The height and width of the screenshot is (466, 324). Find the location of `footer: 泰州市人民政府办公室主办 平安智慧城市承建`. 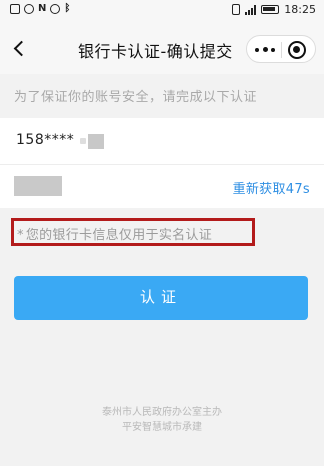

footer: 泰州市人民政府办公室主办 平安智慧城市承建 is located at coordinates (162, 420).